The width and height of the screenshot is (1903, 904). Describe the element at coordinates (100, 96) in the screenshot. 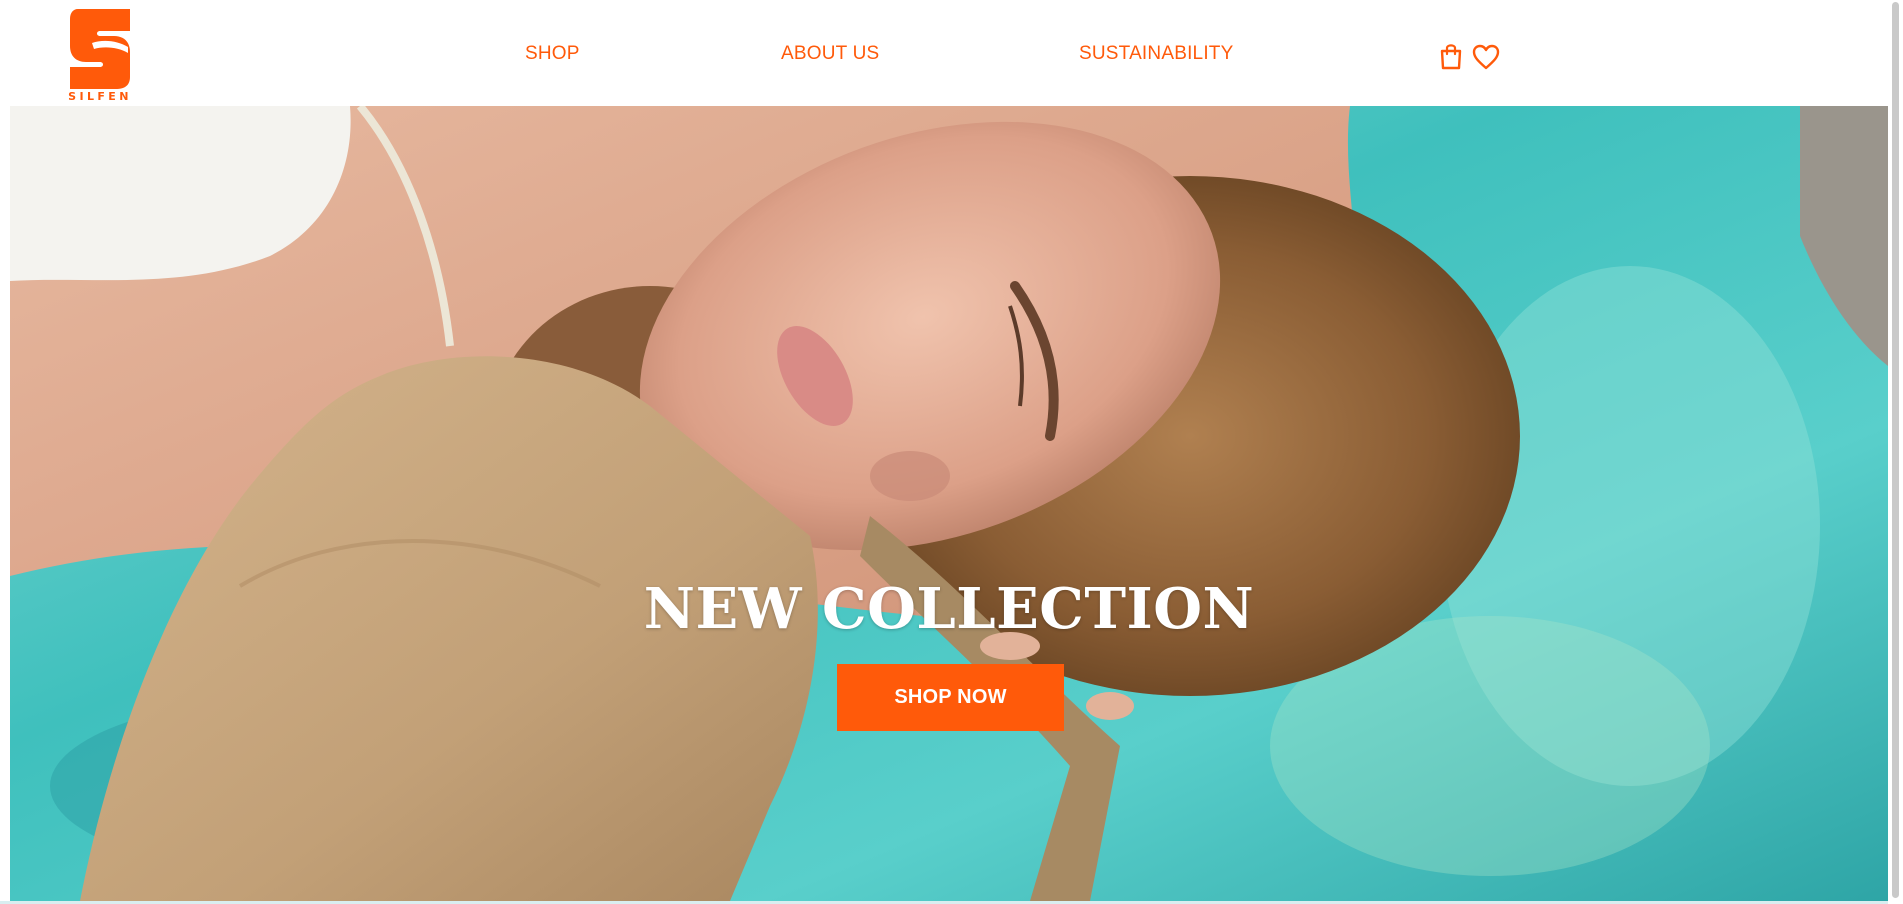

I see `brand-name: SILFEN` at that location.